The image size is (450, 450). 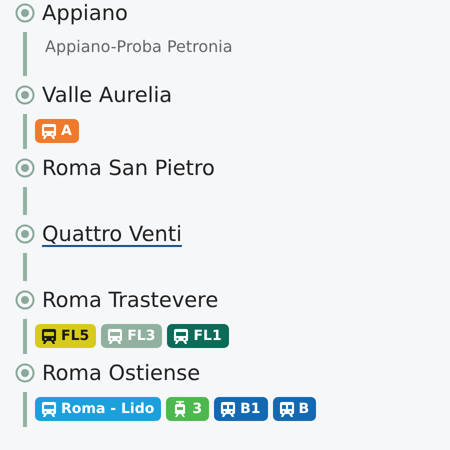 I want to click on line-badge: B1, so click(x=241, y=409).